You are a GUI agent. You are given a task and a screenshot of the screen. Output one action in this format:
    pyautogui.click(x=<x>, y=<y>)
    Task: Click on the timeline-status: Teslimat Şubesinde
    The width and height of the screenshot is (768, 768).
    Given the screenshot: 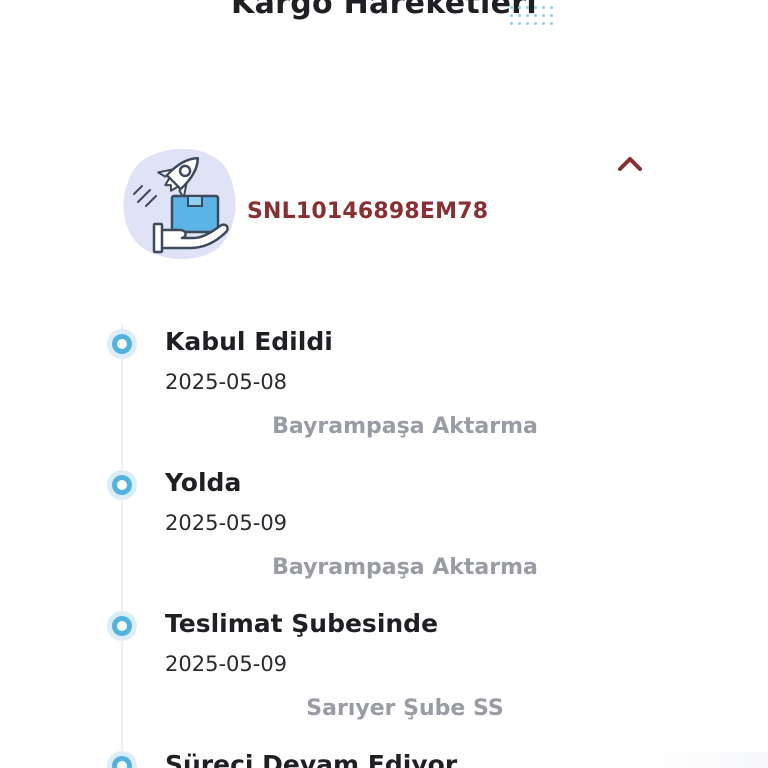 What is the action you would take?
    pyautogui.click(x=302, y=623)
    